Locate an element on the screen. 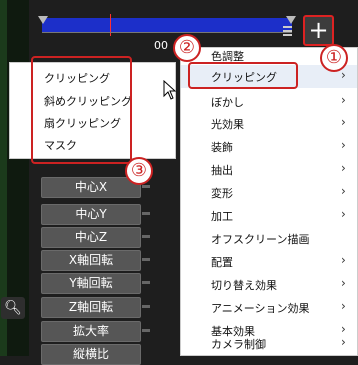  highlight-submenu is located at coordinates (81, 110).